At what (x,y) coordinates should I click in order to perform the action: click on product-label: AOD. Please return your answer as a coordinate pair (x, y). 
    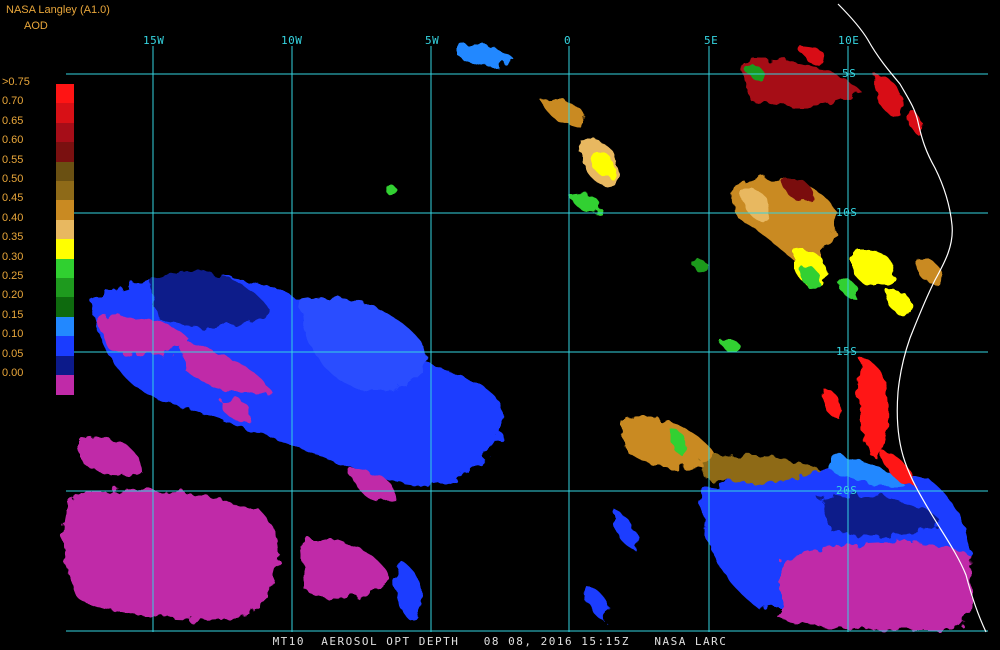
    Looking at the image, I should click on (36, 26).